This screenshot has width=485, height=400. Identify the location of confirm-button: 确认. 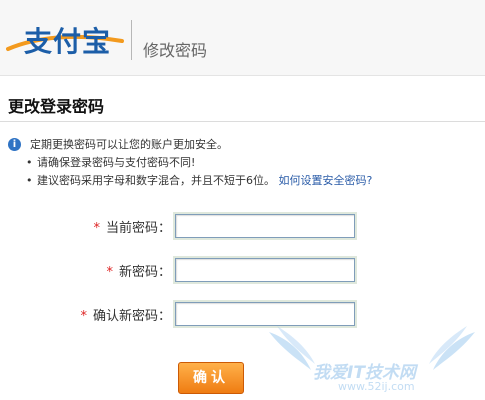
(211, 378).